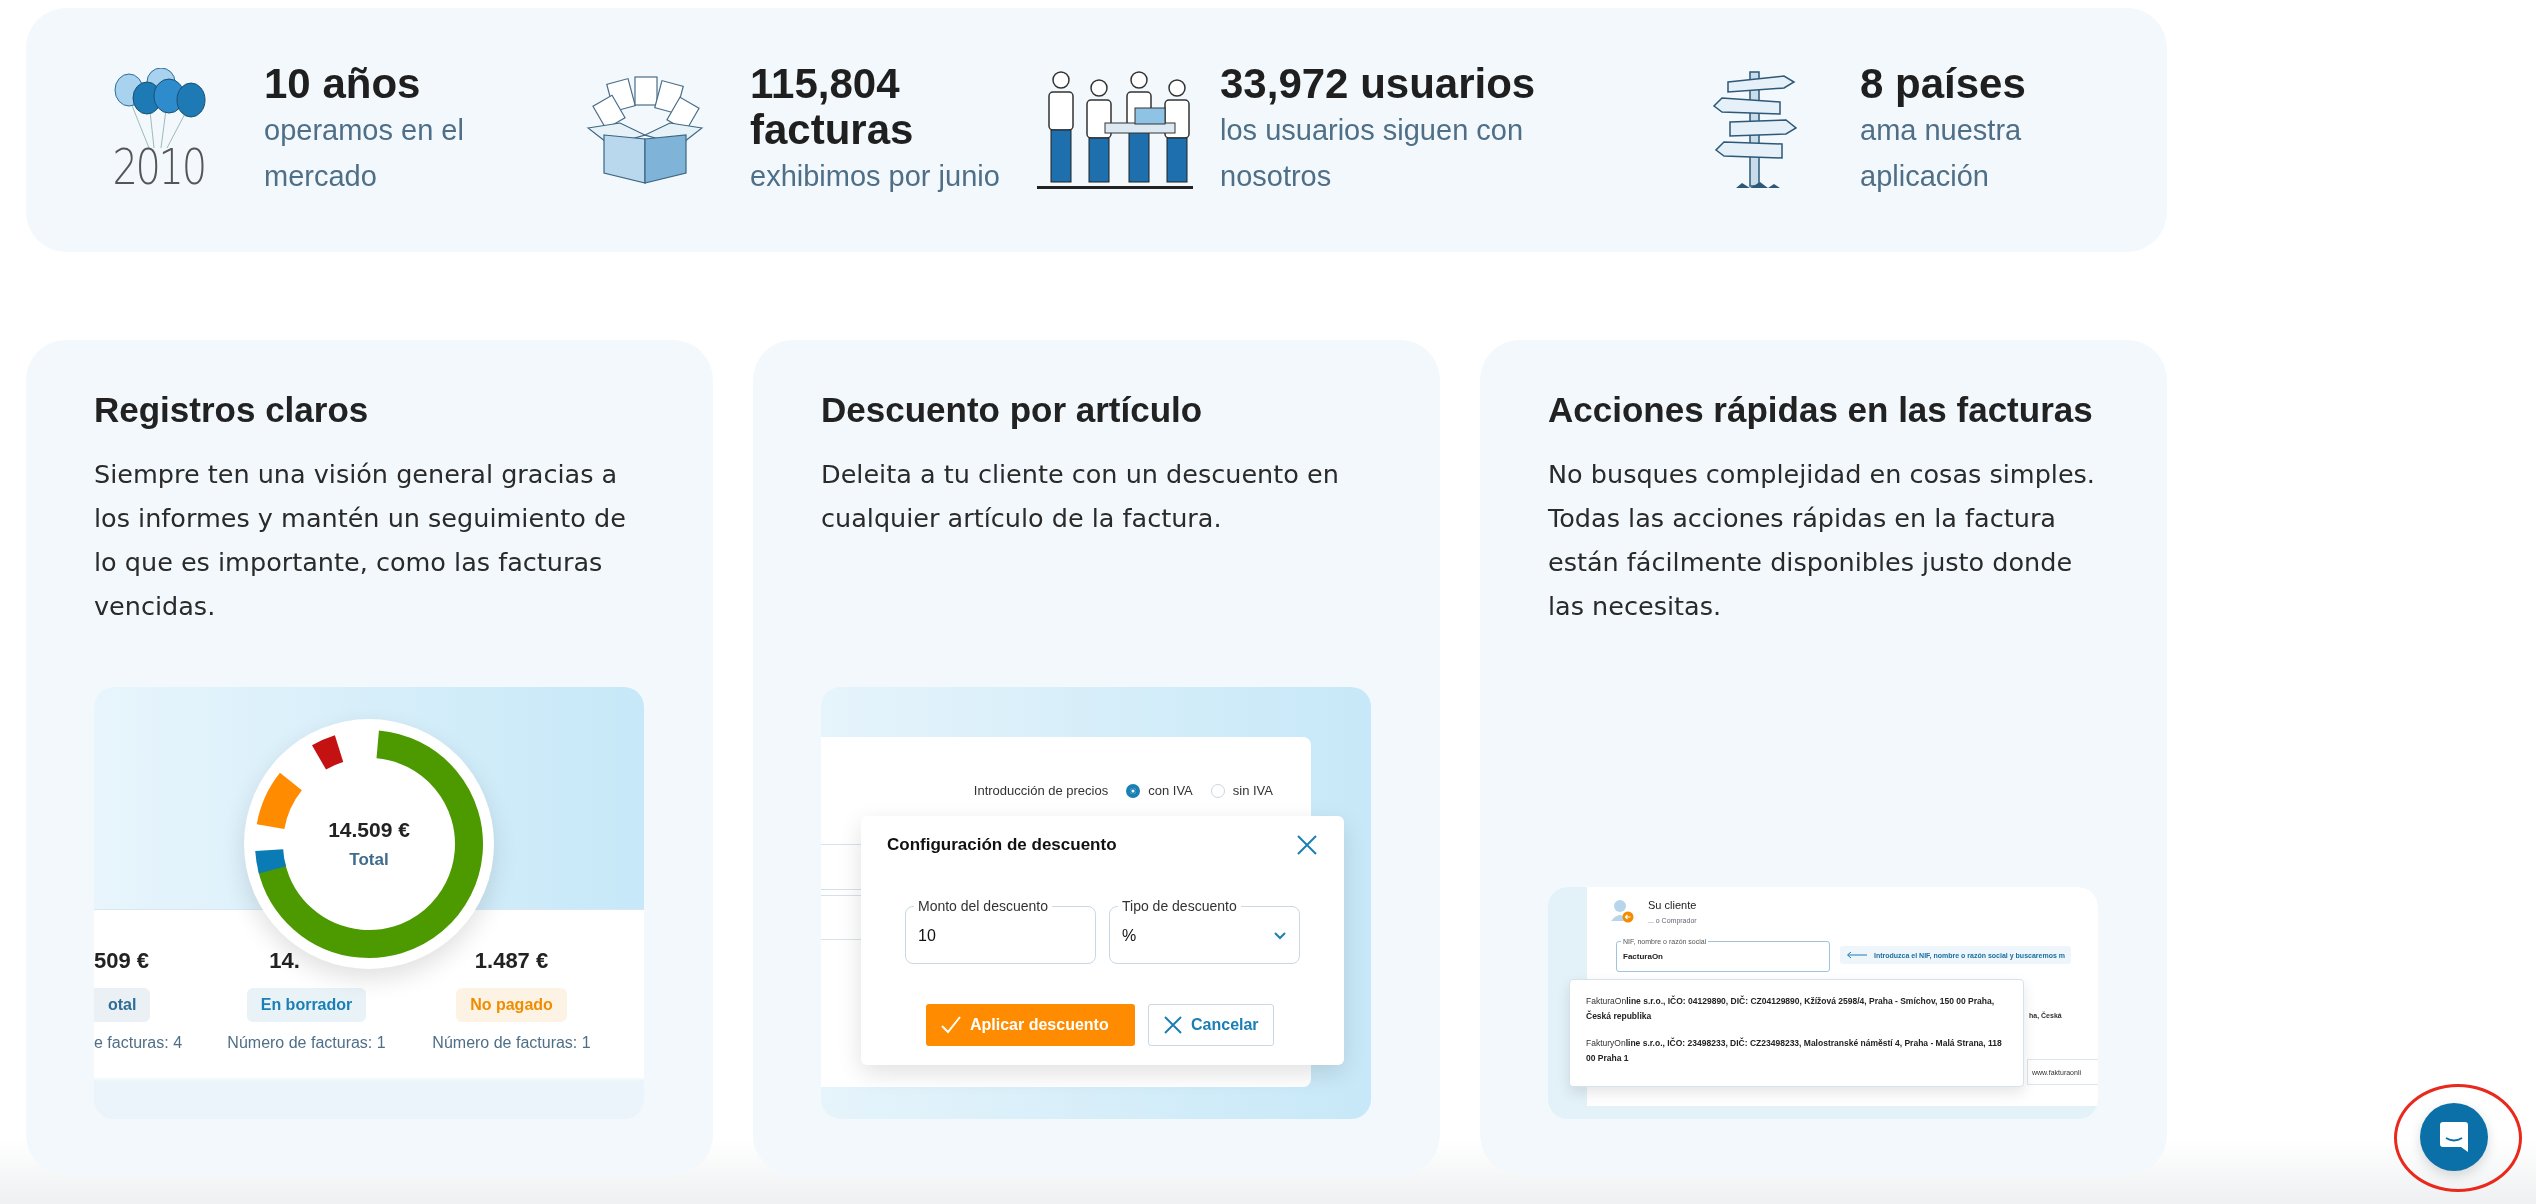 Image resolution: width=2536 pixels, height=1204 pixels. What do you see at coordinates (1822, 540) in the screenshot?
I see `card-text: No busques complejidad en cosas simples. Todas las acciones rápidas en la factura están fácilmente disponibles justo donde las necesitas.` at bounding box center [1822, 540].